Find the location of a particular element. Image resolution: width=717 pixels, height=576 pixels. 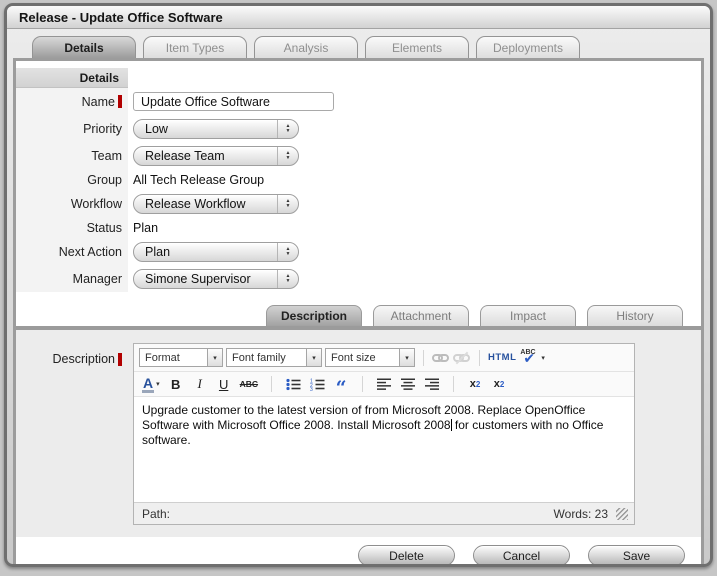

superscript-button: x2 is located at coordinates (499, 384).